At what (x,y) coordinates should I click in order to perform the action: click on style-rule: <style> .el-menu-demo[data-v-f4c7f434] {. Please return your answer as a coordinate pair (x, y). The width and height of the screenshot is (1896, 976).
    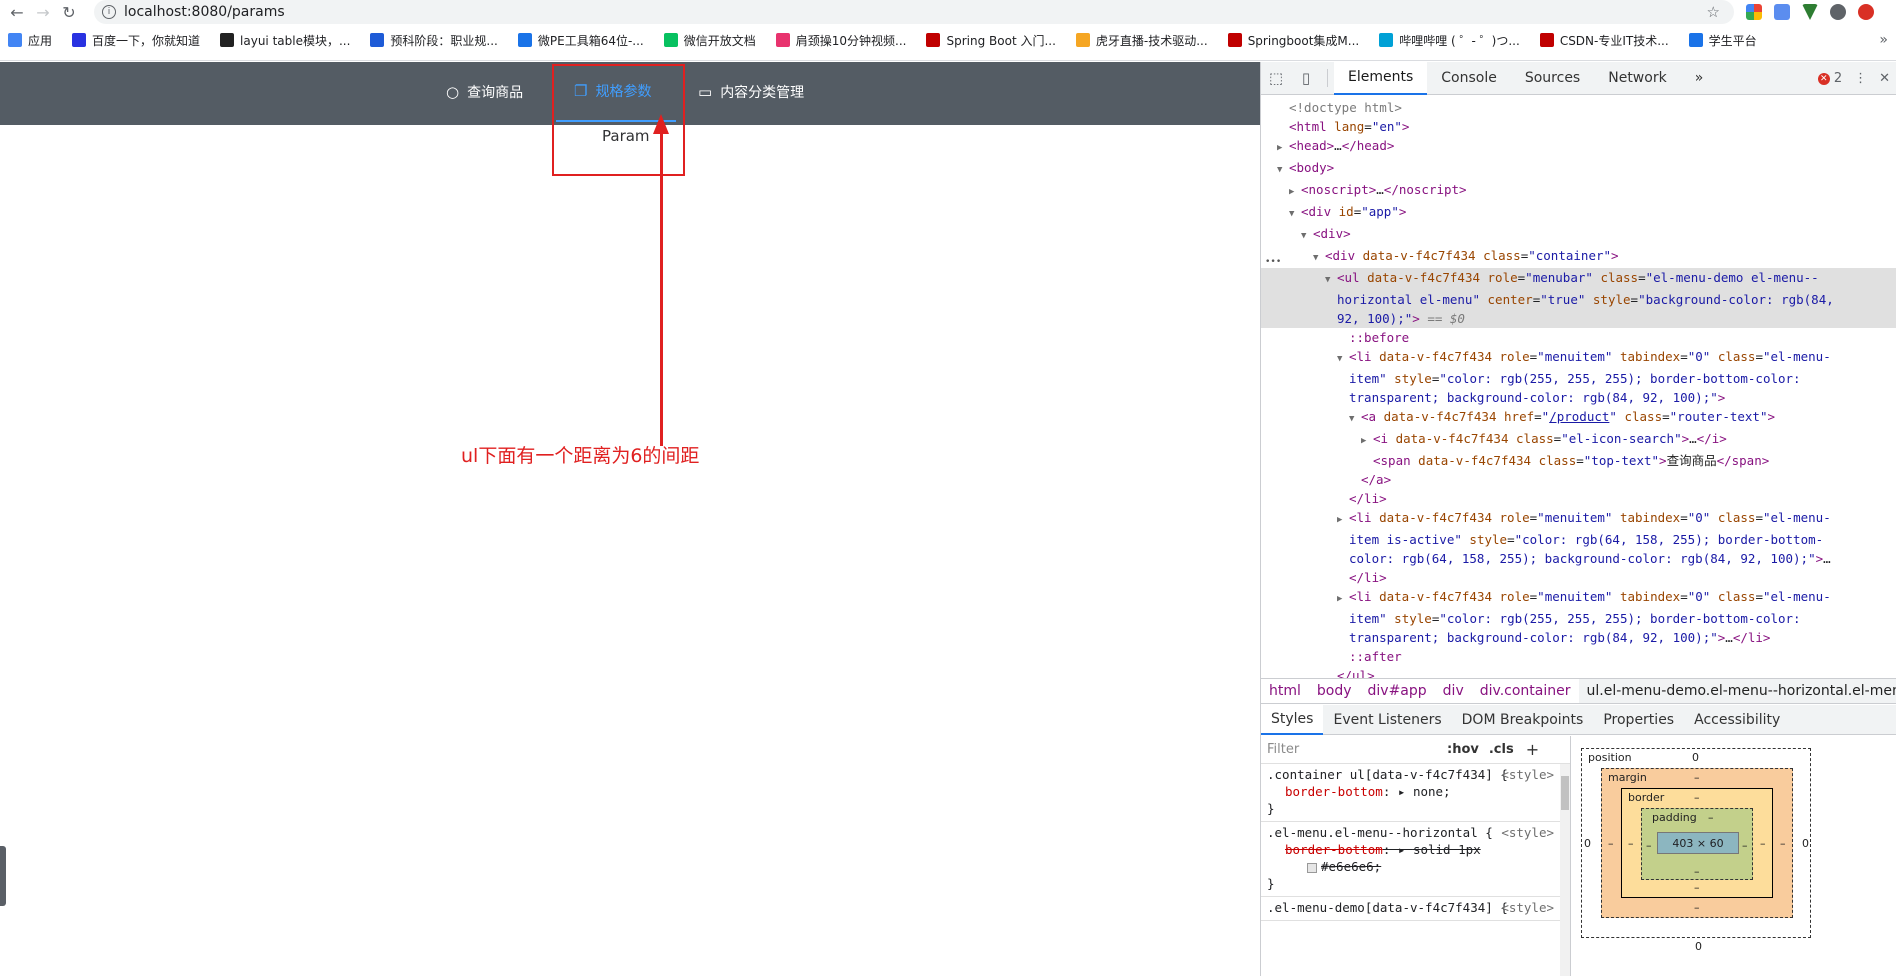
    Looking at the image, I should click on (1415, 909).